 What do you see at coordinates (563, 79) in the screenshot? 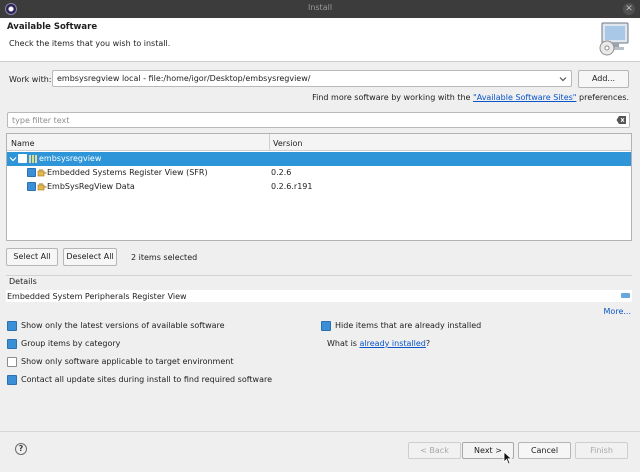
I see `chevron-down-icon` at bounding box center [563, 79].